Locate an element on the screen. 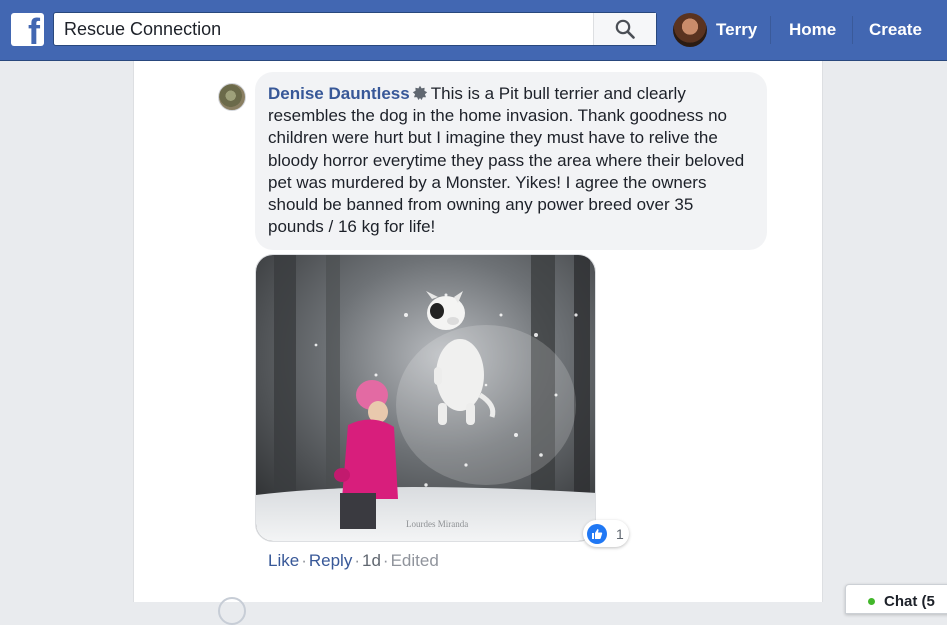  profile-name: Terry is located at coordinates (737, 29).